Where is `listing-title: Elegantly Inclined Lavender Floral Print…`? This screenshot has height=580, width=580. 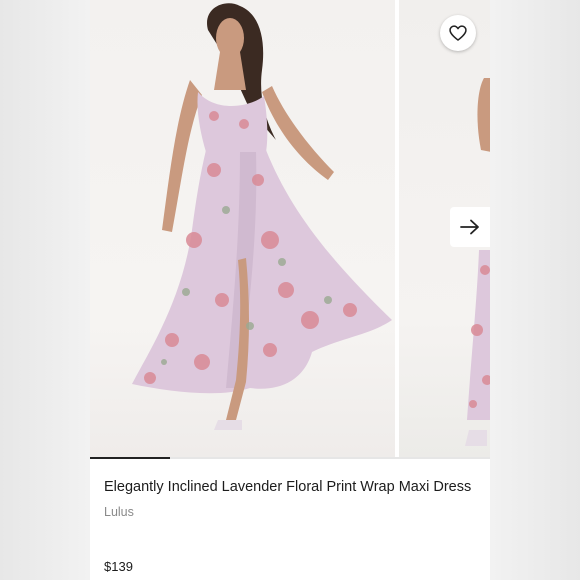
listing-title: Elegantly Inclined Lavender Floral Print… is located at coordinates (289, 487).